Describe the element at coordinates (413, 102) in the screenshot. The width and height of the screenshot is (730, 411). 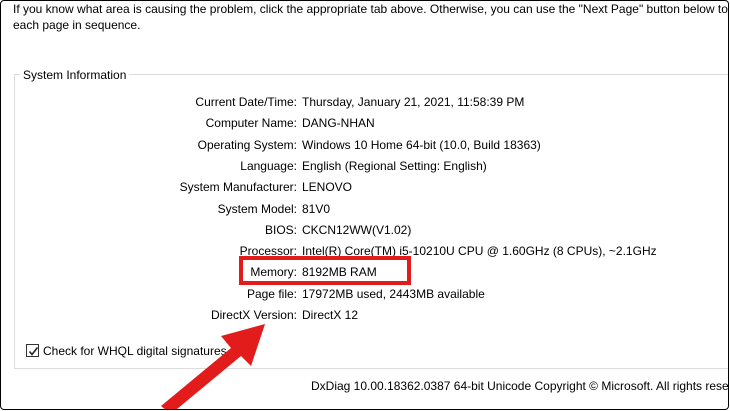
I see `info-row-value: Thursday, January 21, 2021, 11:58:39 PM` at that location.